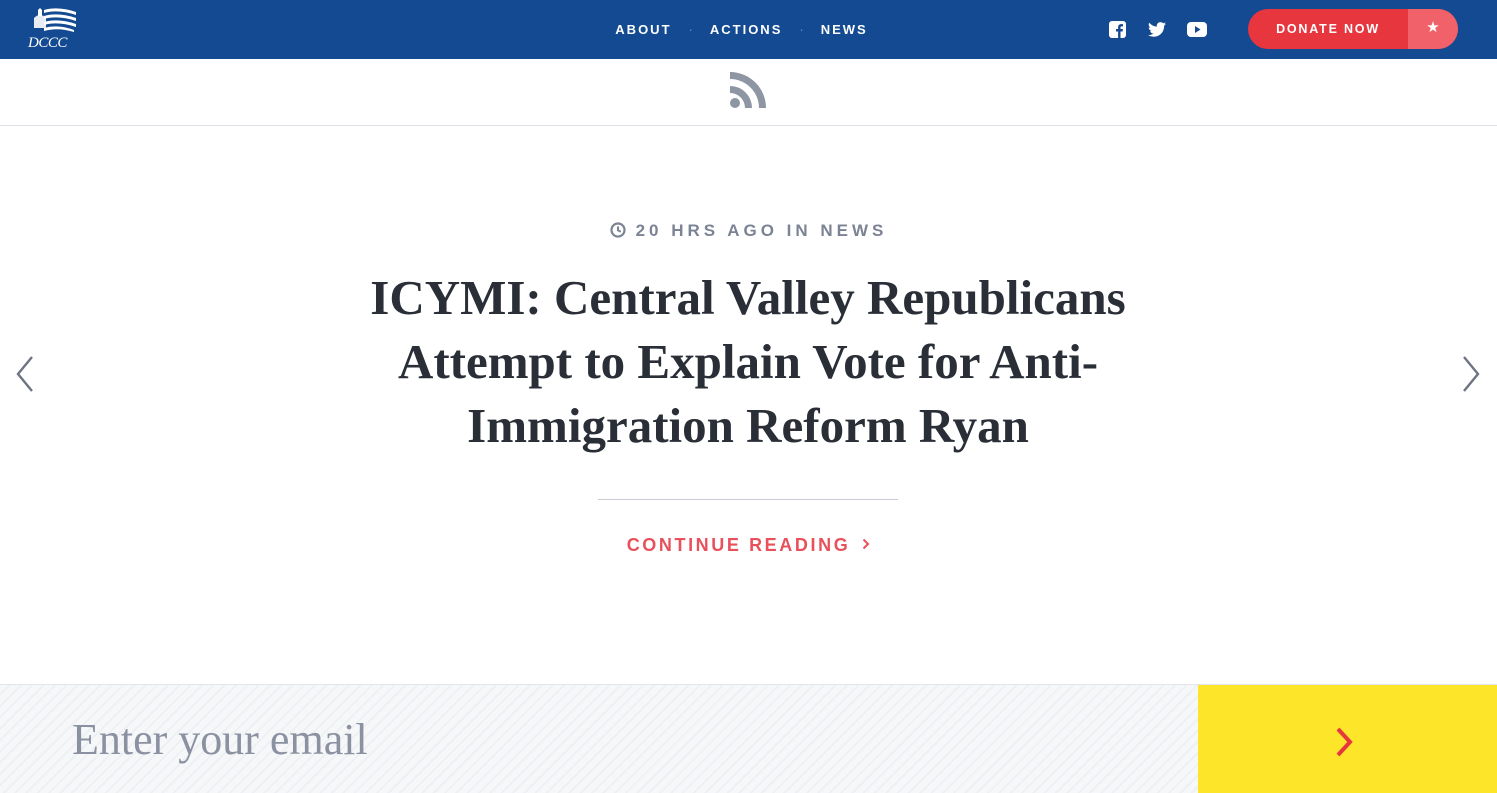 The image size is (1497, 793). What do you see at coordinates (761, 230) in the screenshot?
I see `post-meta-text: 20 HRS AGO IN NEWS` at bounding box center [761, 230].